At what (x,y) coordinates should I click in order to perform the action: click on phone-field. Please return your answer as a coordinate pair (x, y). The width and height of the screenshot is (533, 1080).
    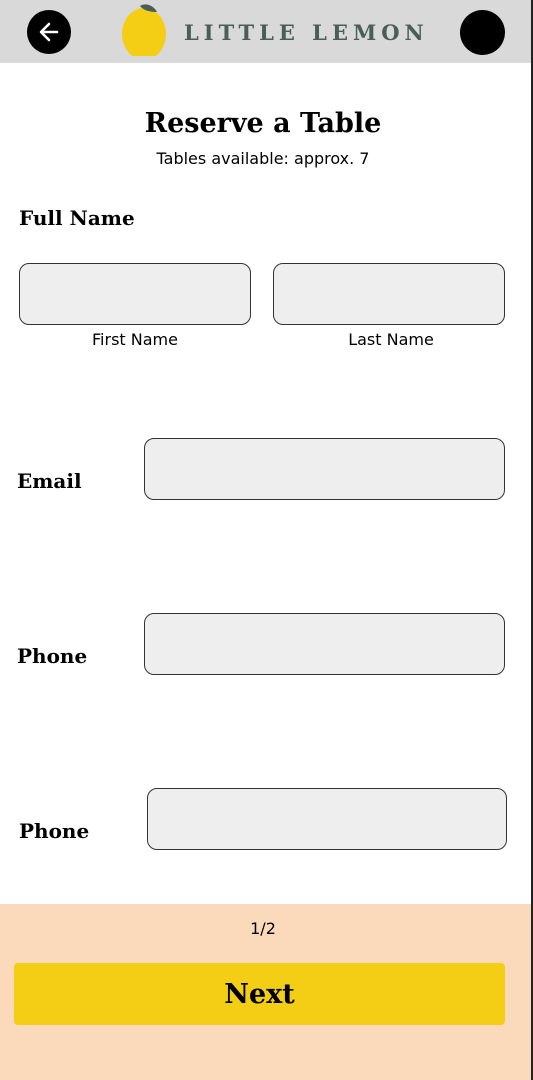
    Looking at the image, I should click on (324, 644).